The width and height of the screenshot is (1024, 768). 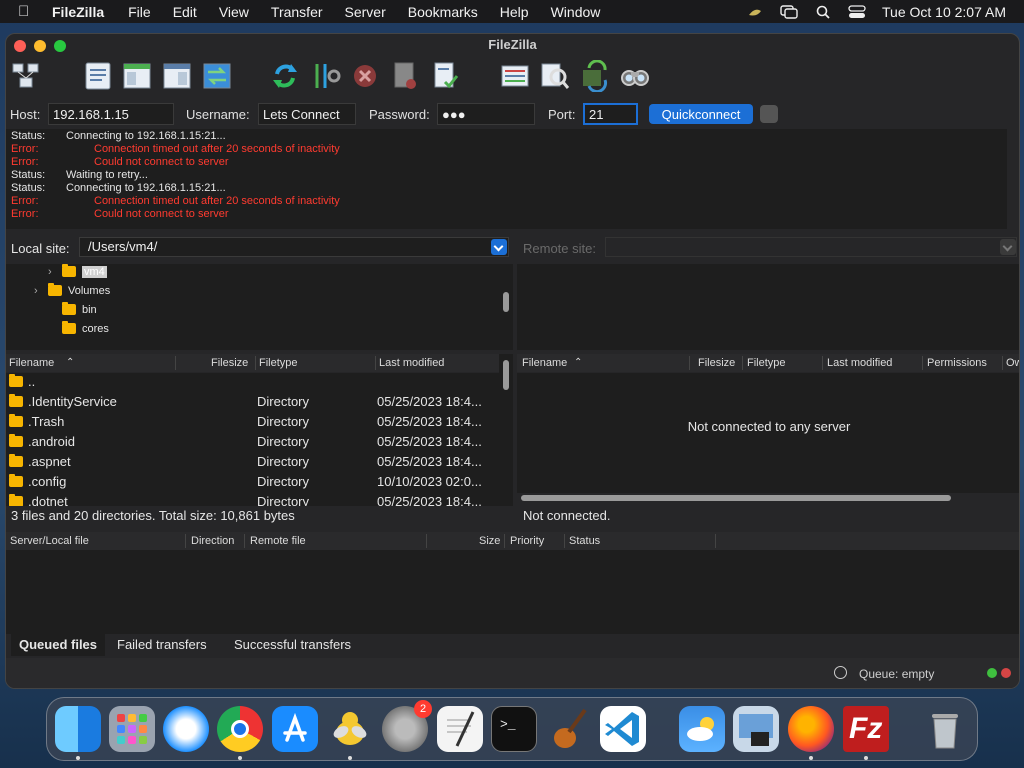 I want to click on synchronized-browsing-icon, so click(x=595, y=76).